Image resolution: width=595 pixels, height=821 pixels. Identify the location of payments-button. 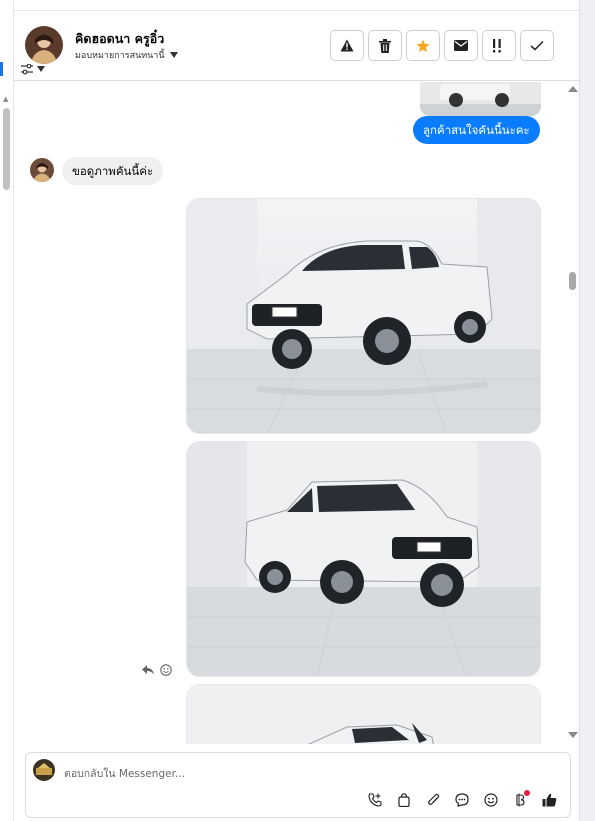
(520, 800).